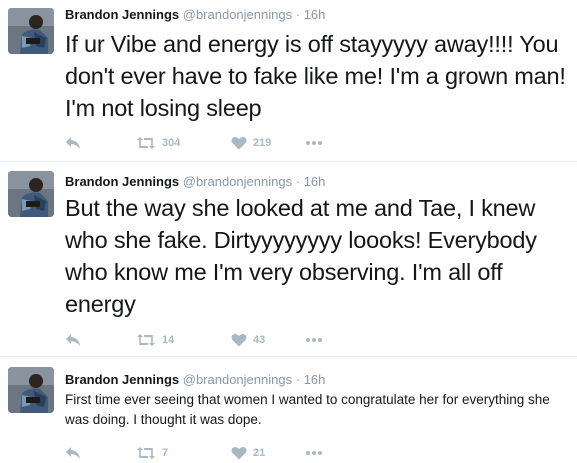 The height and width of the screenshot is (463, 577). Describe the element at coordinates (248, 453) in the screenshot. I see `like-button: 21` at that location.